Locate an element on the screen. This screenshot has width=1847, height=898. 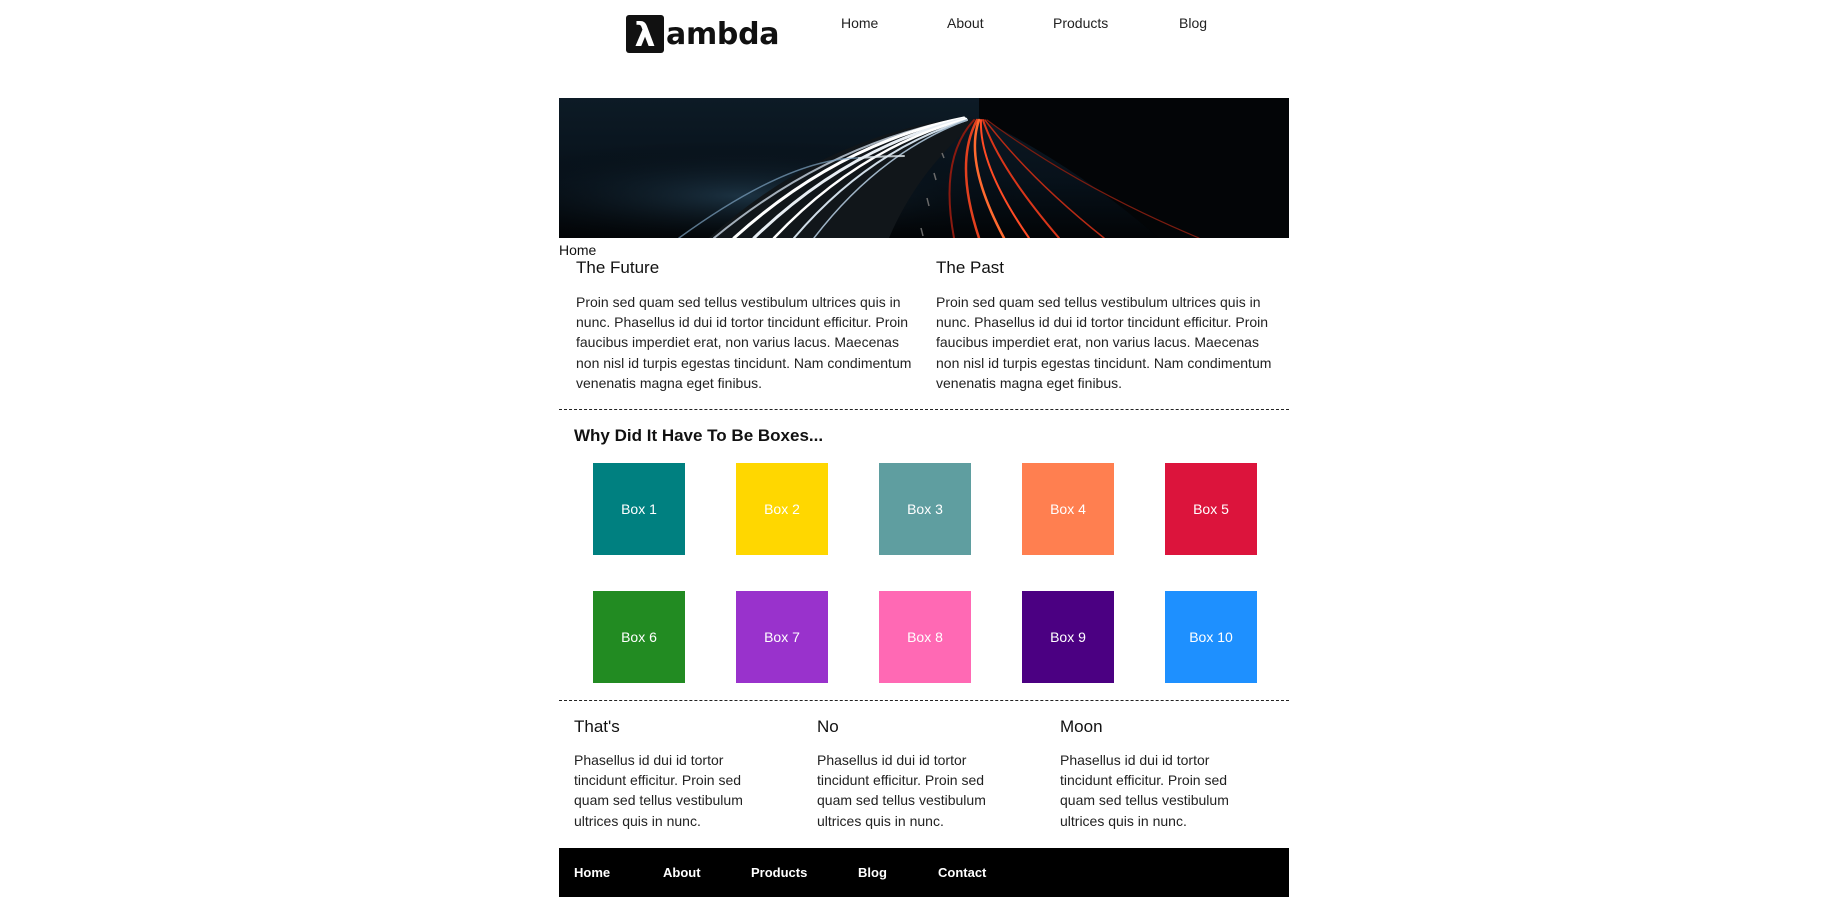
hero-image is located at coordinates (924, 168).